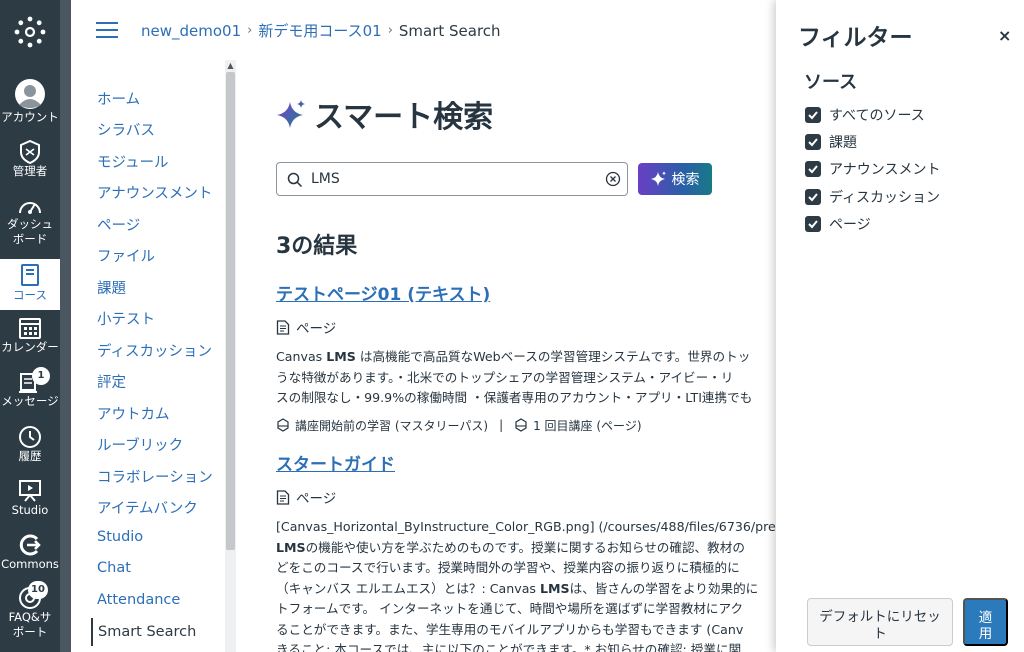 The image size is (1024, 652). Describe the element at coordinates (613, 179) in the screenshot. I see `clear-search-icon` at that location.